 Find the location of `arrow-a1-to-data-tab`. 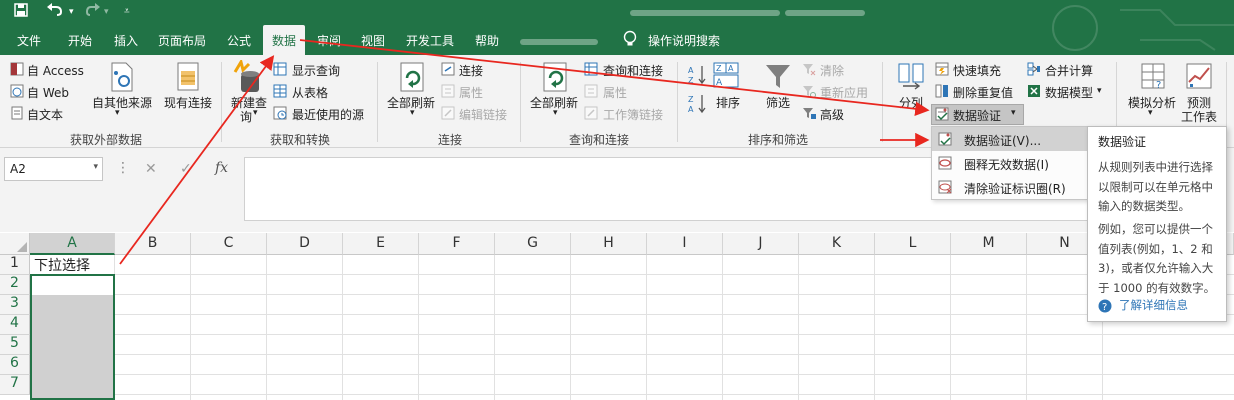

arrow-a1-to-data-tab is located at coordinates (197, 160).